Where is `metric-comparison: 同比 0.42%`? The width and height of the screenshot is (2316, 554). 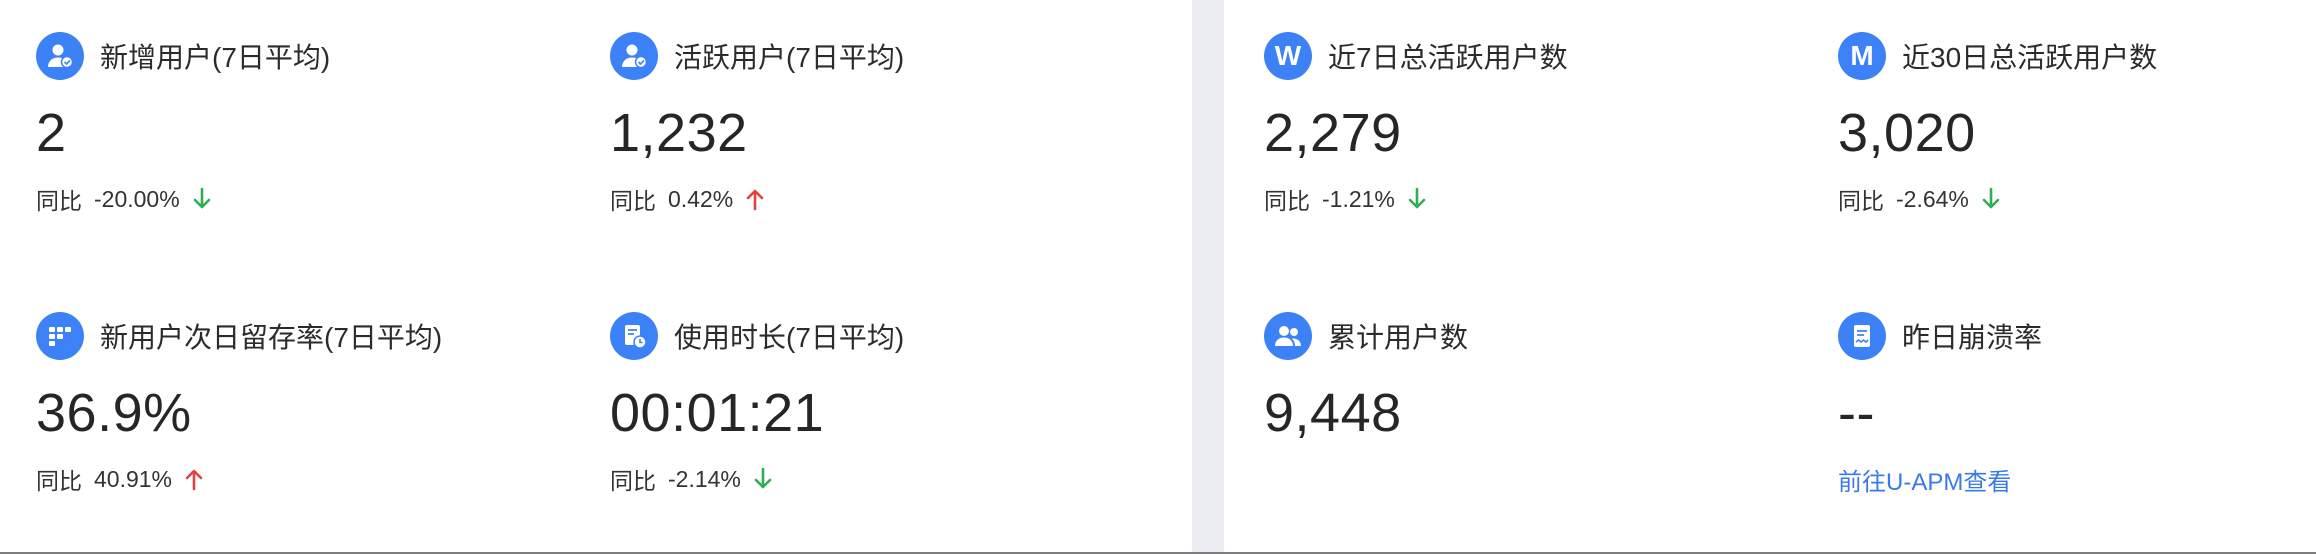 metric-comparison: 同比 0.42% is located at coordinates (687, 199).